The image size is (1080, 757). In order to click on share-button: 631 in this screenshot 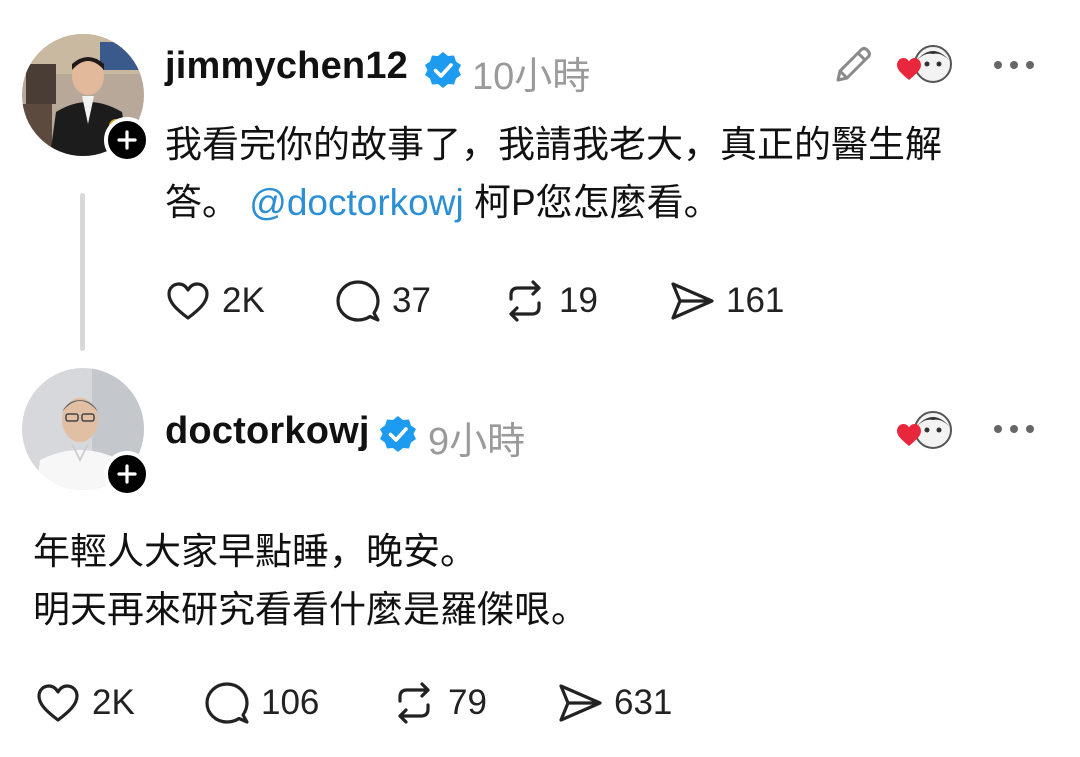, I will do `click(614, 703)`.